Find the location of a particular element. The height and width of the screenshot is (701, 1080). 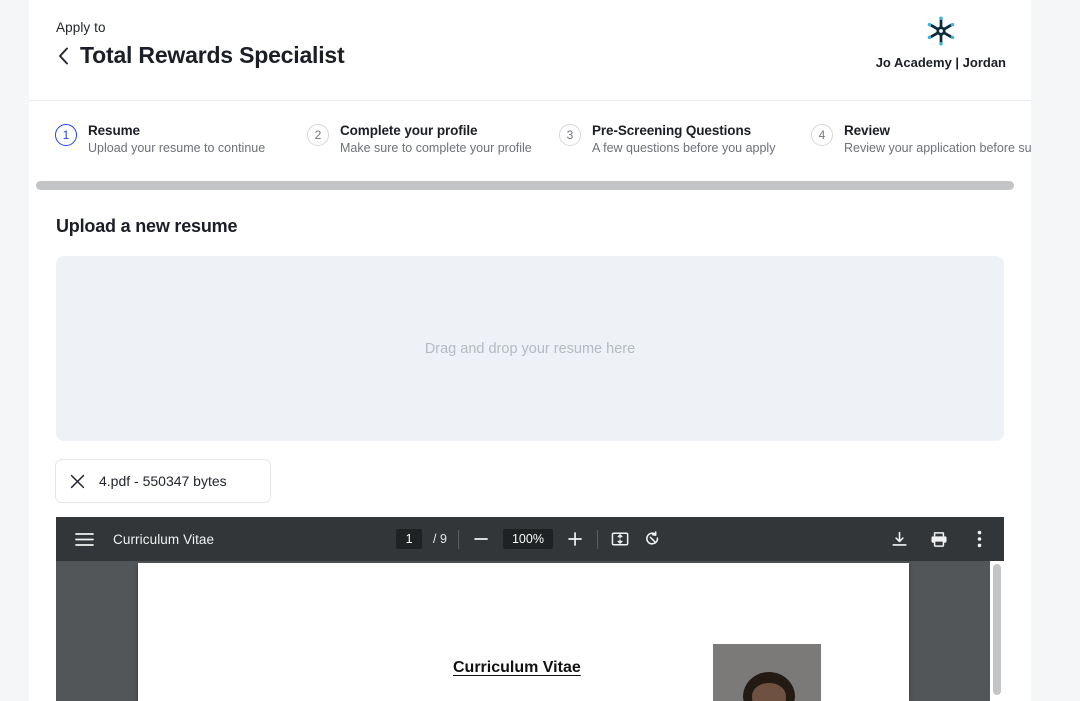

step-item-resume: 1 Resume Upload your resume to continue is located at coordinates (181, 139).